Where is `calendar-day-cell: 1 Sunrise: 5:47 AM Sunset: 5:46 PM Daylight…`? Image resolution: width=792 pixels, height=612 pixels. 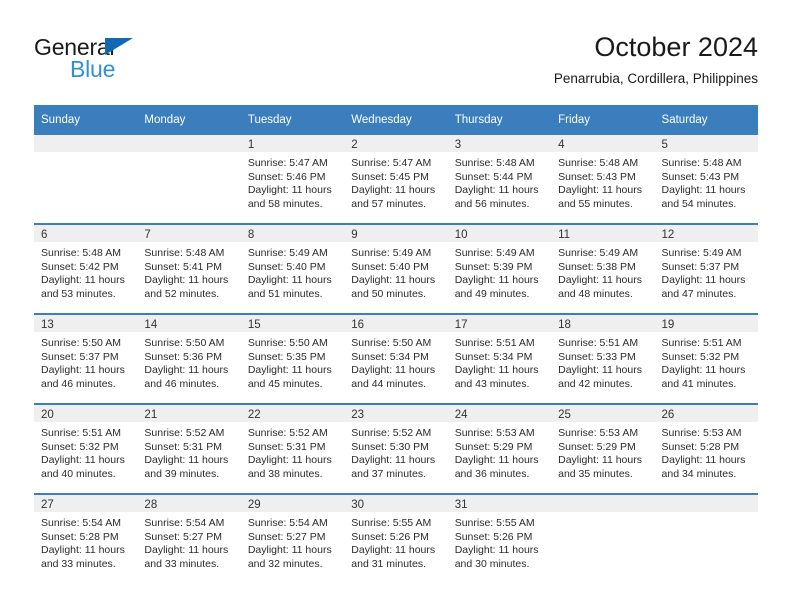
calendar-day-cell: 1 Sunrise: 5:47 AM Sunset: 5:46 PM Daylight… is located at coordinates (292, 179).